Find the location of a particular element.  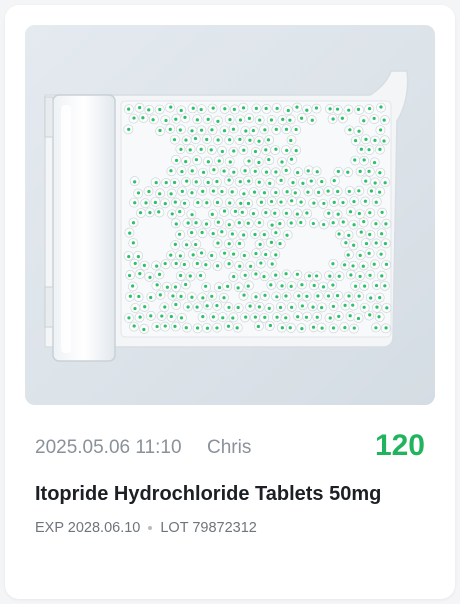

drug-name: Itopride Hydrochloride Tablets 50mg is located at coordinates (208, 494).